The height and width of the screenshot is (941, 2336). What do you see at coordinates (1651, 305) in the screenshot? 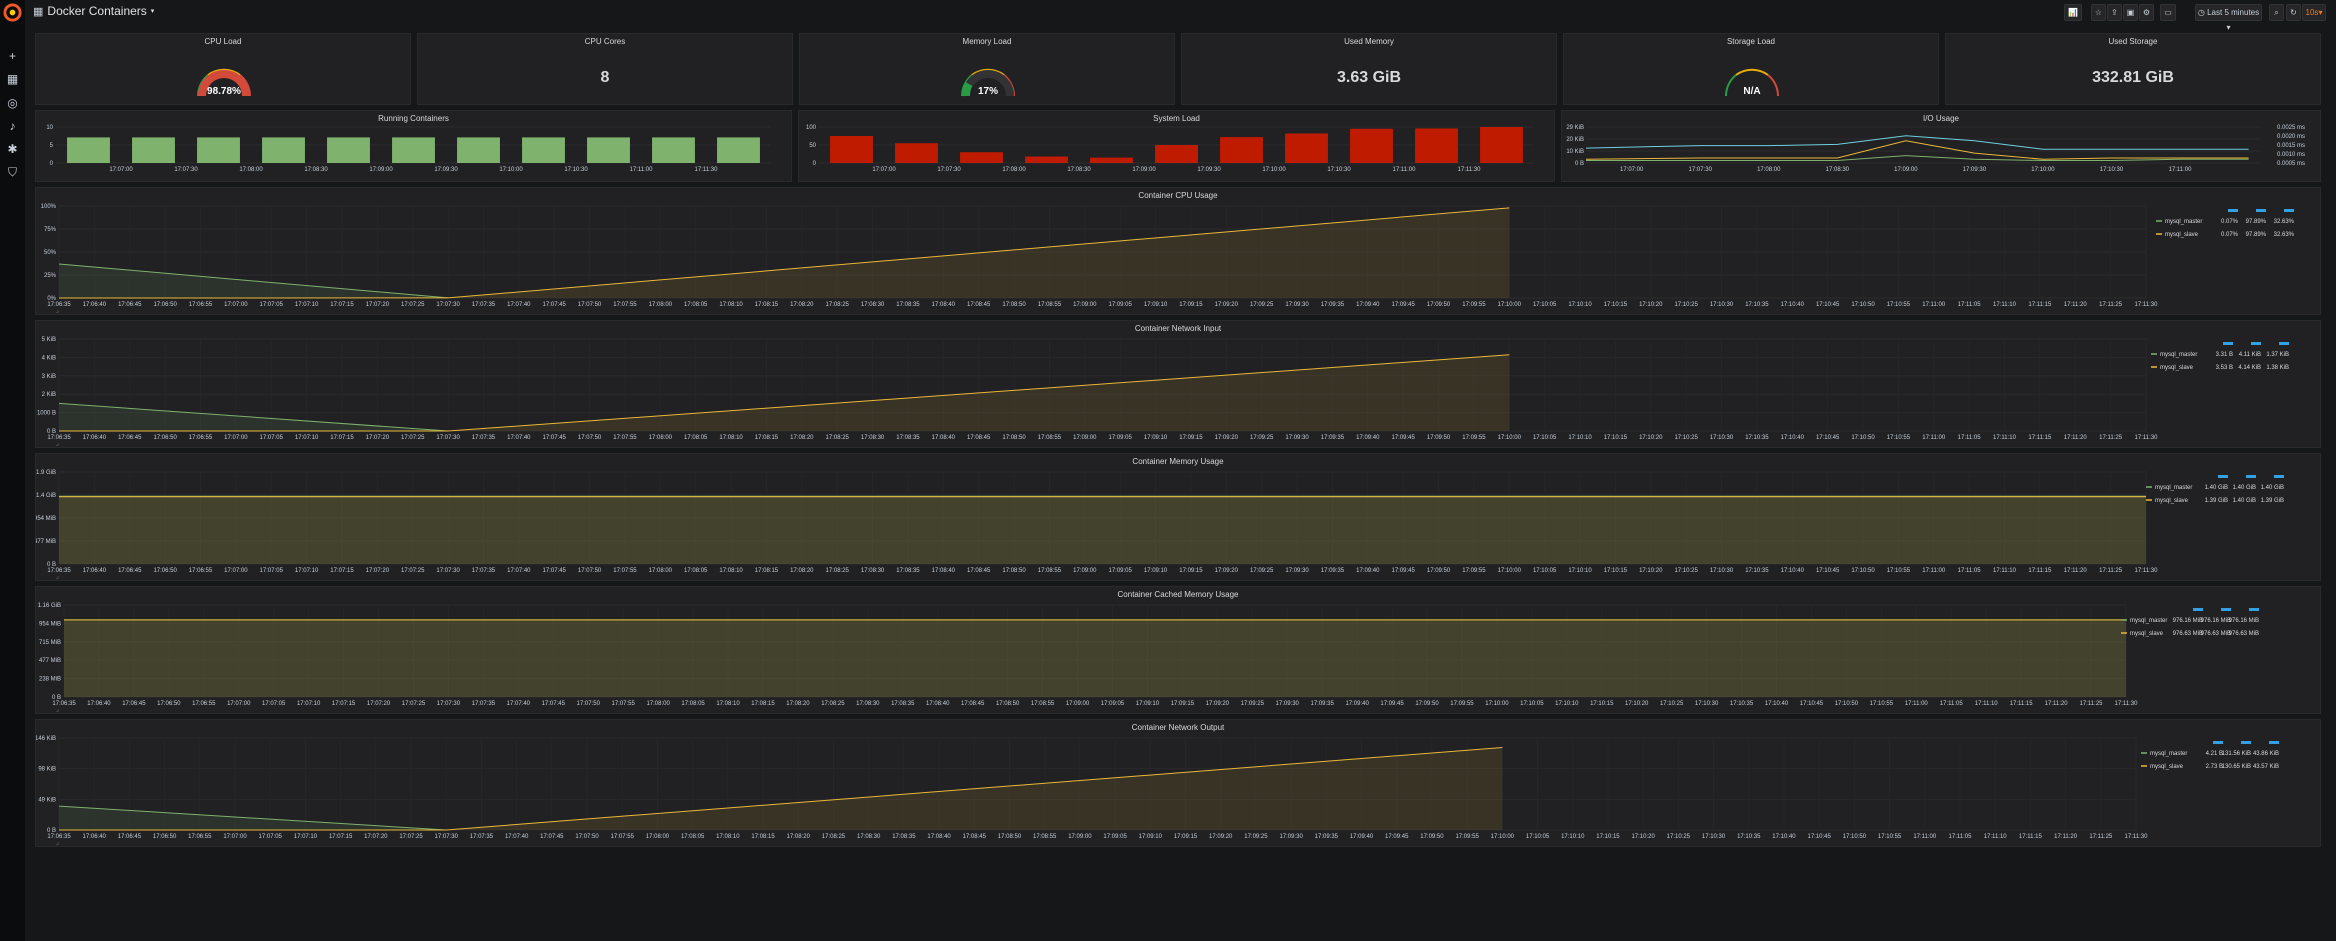
I see `x-tick-label: 17:10:20` at bounding box center [1651, 305].